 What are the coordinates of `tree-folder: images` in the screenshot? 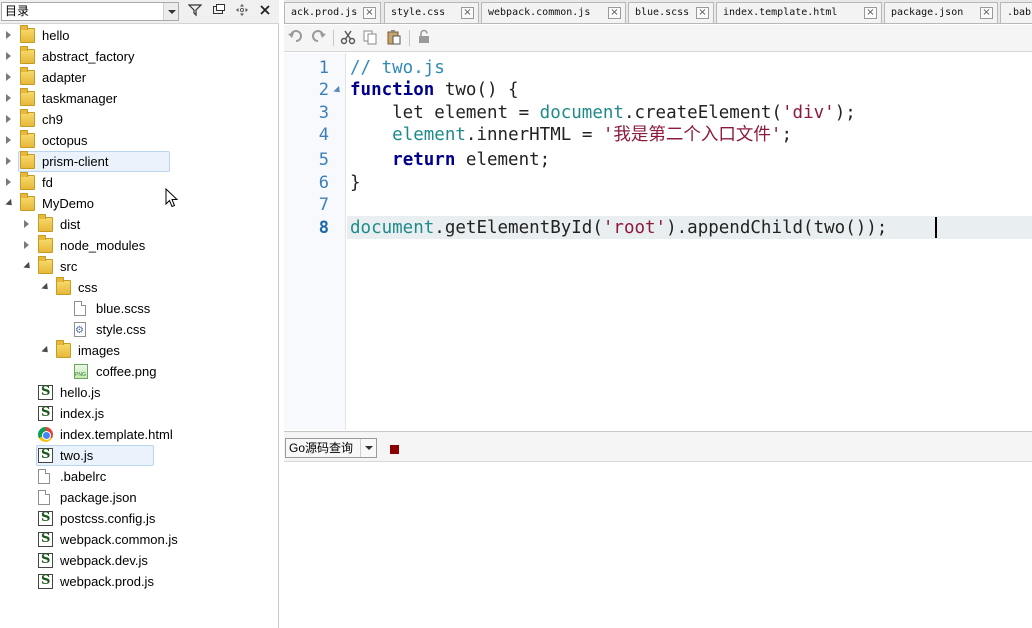 It's located at (139, 350).